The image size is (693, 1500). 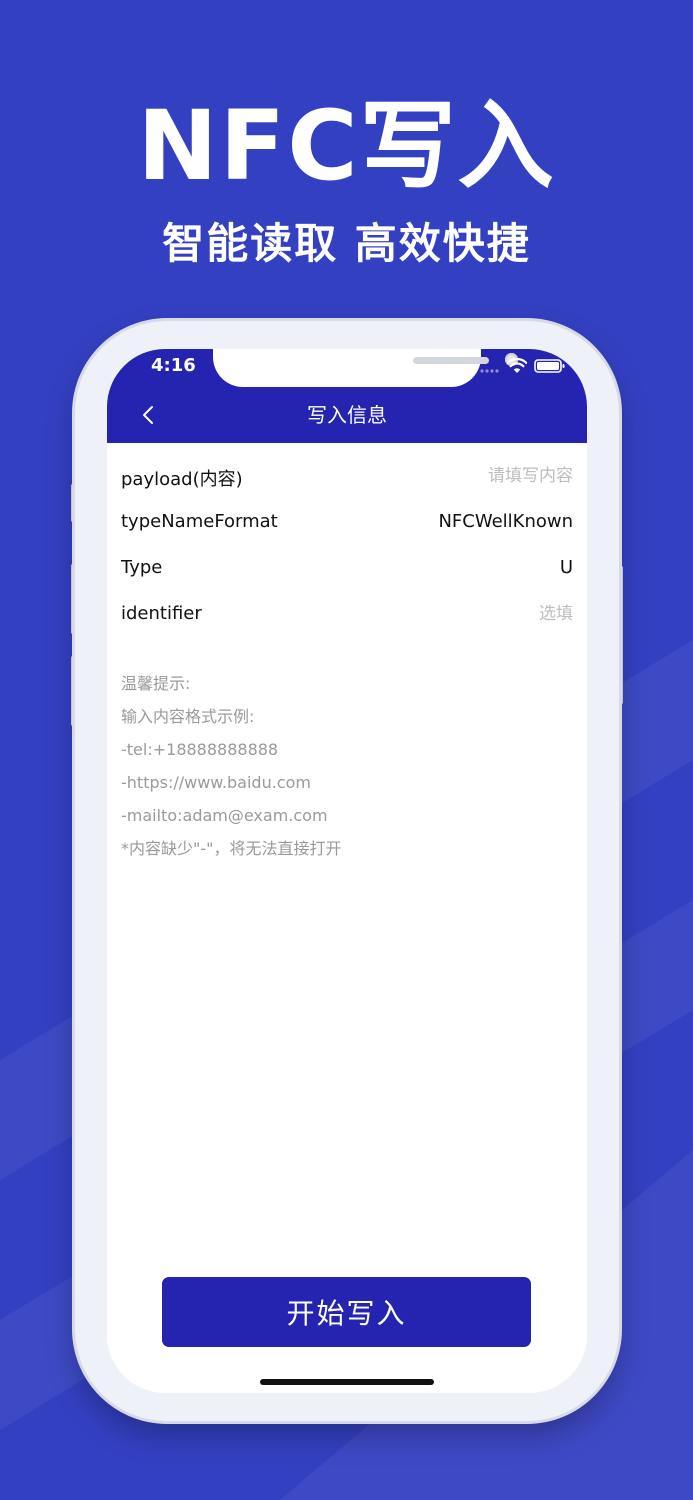 I want to click on page-title: 写入信息, so click(x=347, y=415).